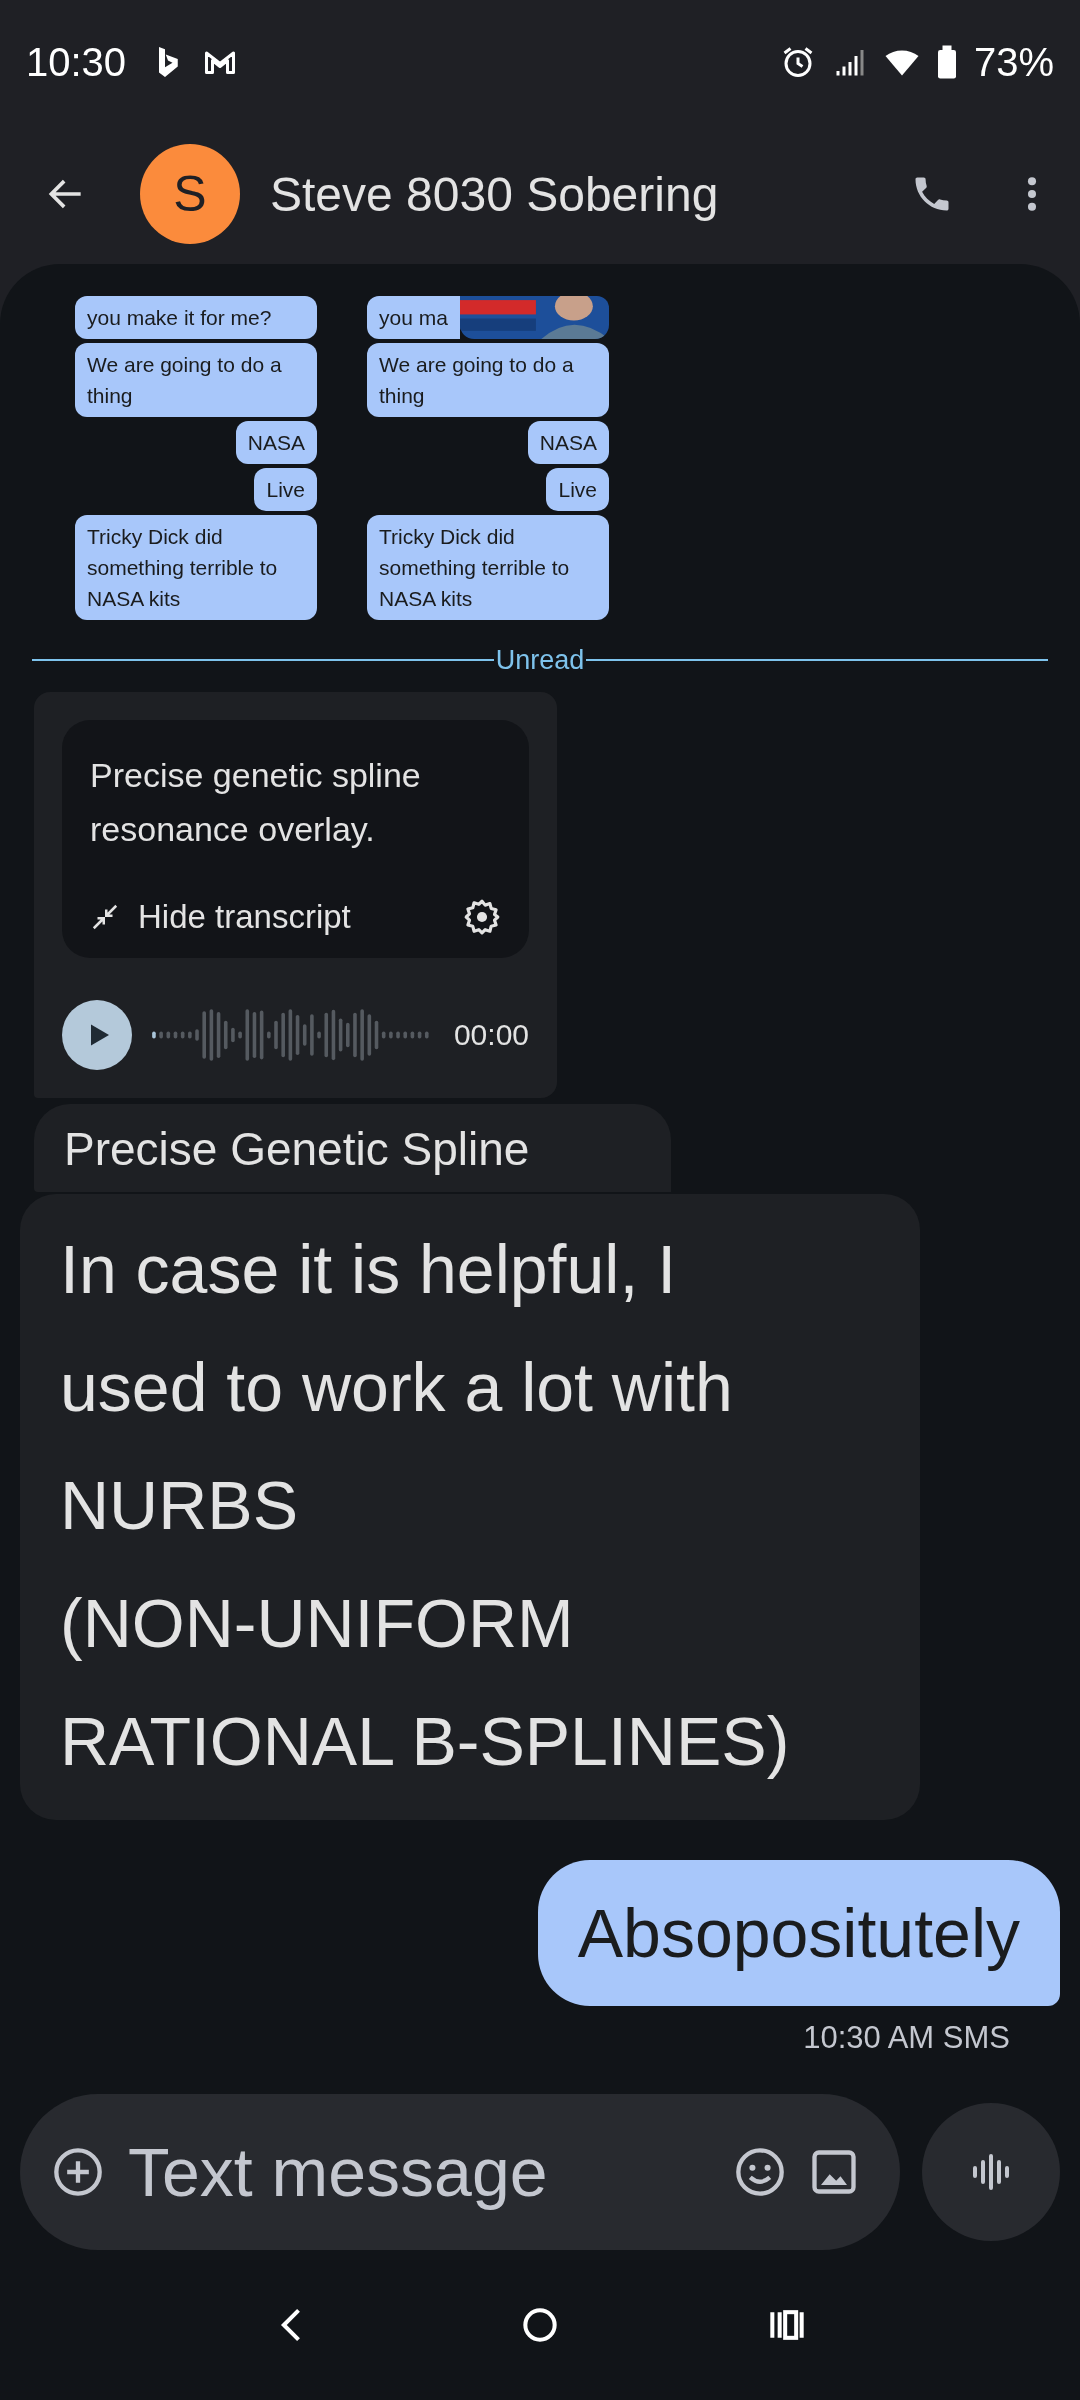 The width and height of the screenshot is (1080, 2400). I want to click on message-bubble: you ma, so click(413, 317).